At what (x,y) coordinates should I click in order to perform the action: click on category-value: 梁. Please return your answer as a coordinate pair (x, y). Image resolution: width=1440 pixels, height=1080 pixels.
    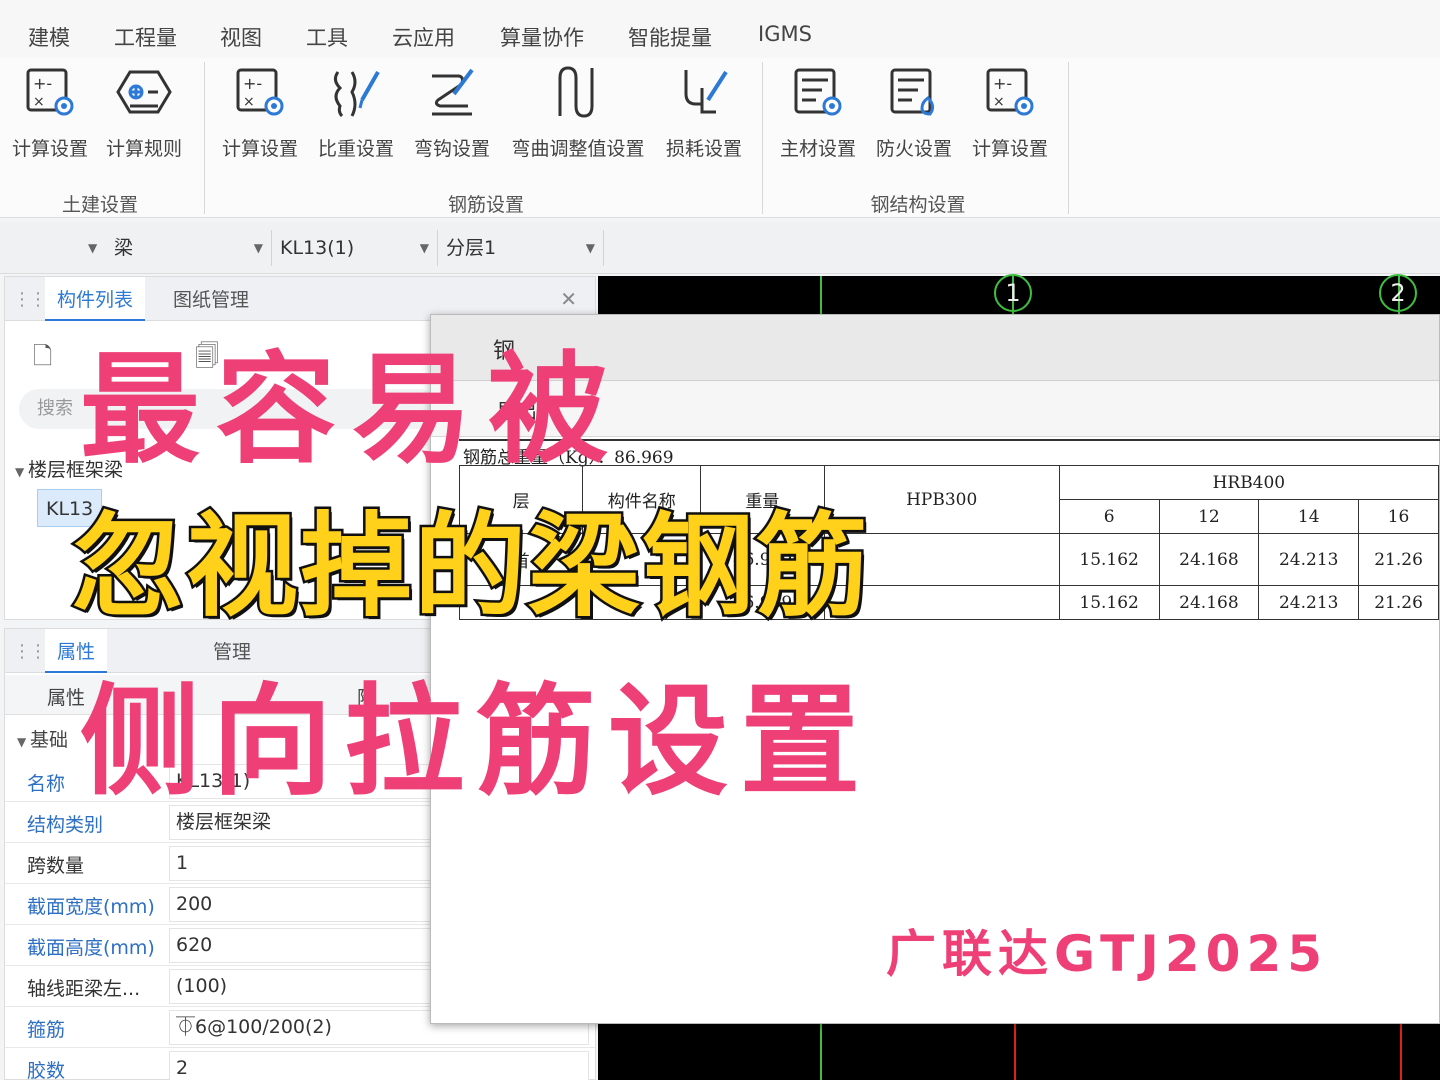
    Looking at the image, I should click on (124, 248).